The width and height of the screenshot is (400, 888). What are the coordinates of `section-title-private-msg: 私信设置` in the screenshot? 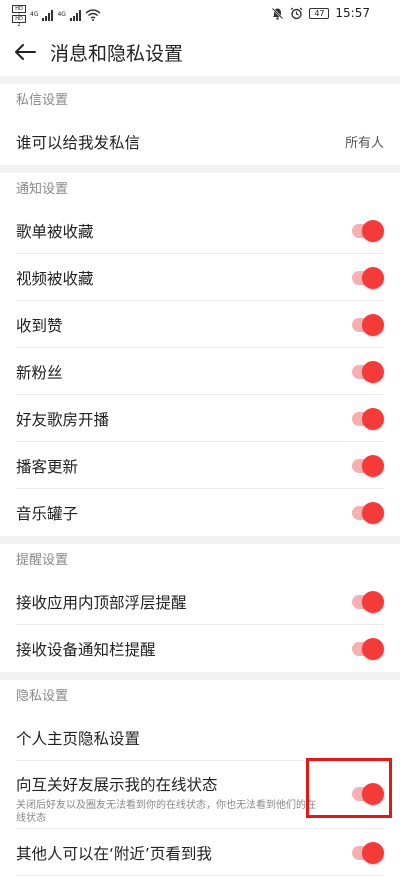 It's located at (42, 100).